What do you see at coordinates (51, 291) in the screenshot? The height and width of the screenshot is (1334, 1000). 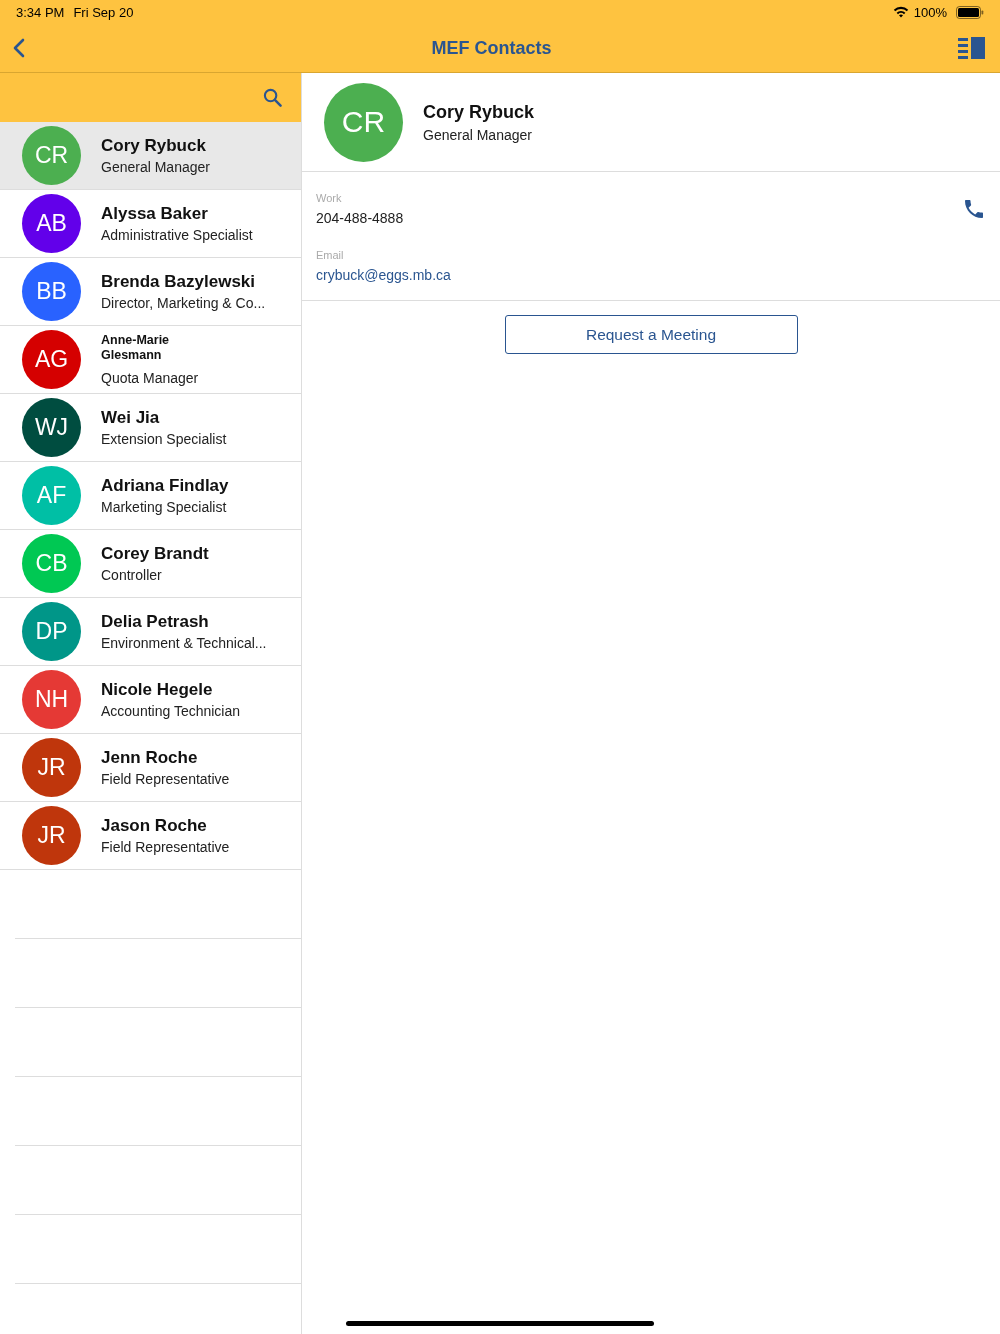 I see `avatar: BB` at bounding box center [51, 291].